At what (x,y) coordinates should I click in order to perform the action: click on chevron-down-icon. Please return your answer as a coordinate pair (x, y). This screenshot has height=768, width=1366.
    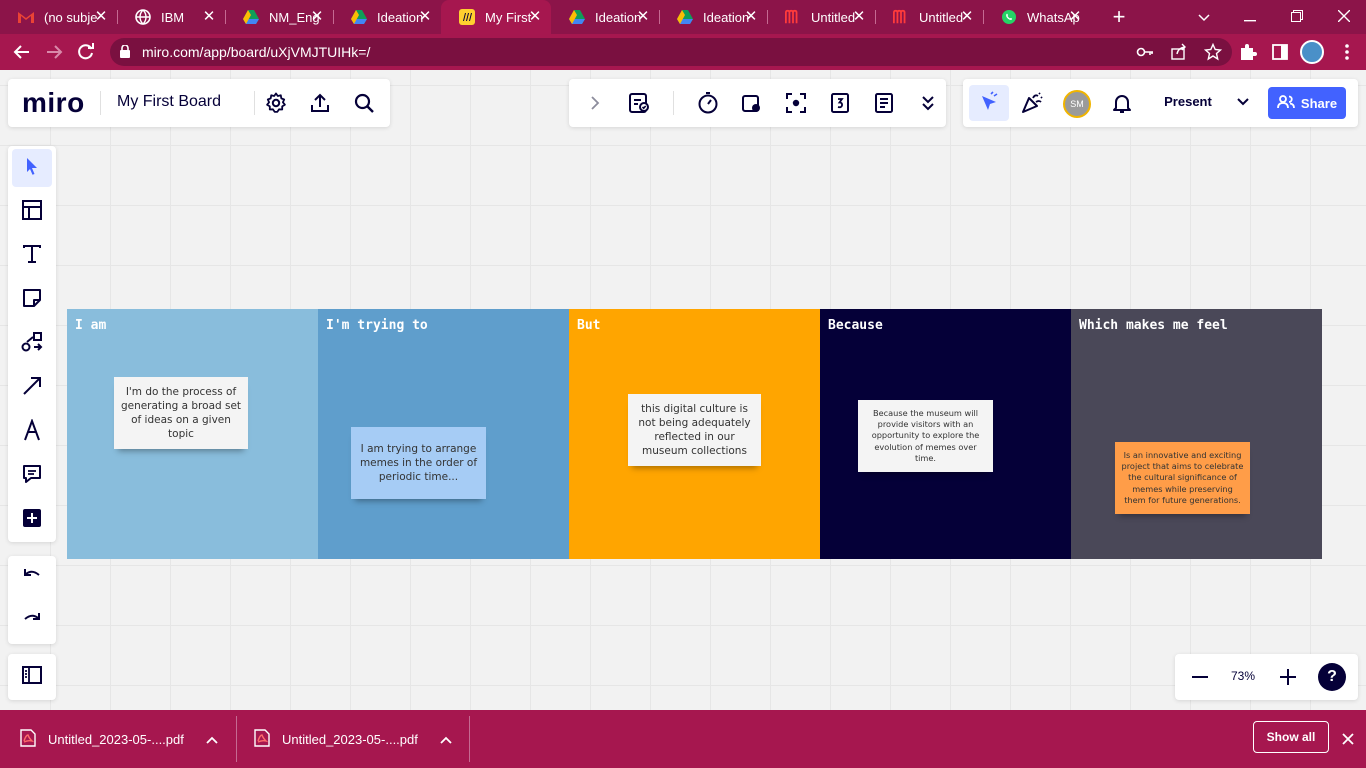
    Looking at the image, I should click on (1243, 102).